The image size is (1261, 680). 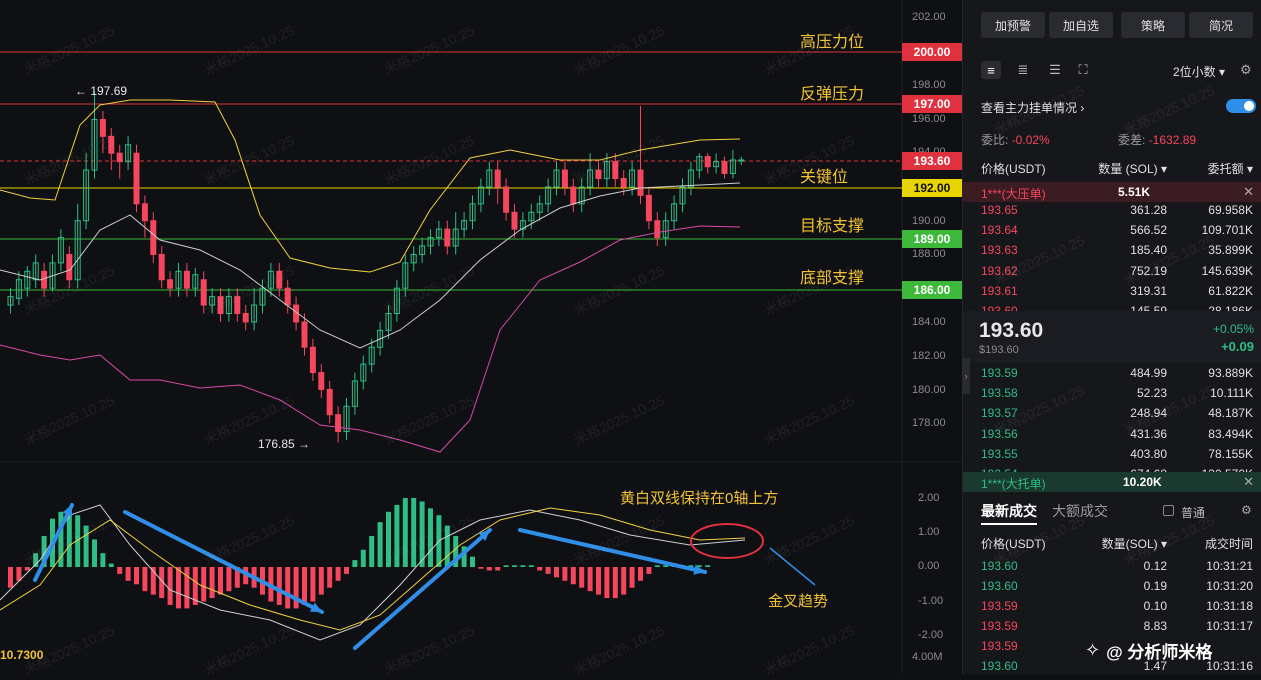 What do you see at coordinates (1114, 543) in the screenshot?
I see `trade-qty-header: 数量(SOL) ▾` at bounding box center [1114, 543].